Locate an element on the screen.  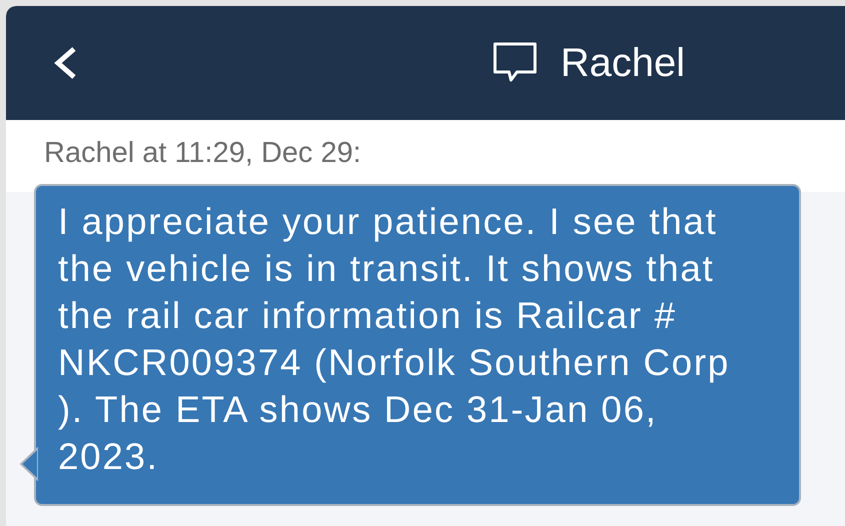
message-meta: Rachel at 11:29, Dec 29: is located at coordinates (203, 153).